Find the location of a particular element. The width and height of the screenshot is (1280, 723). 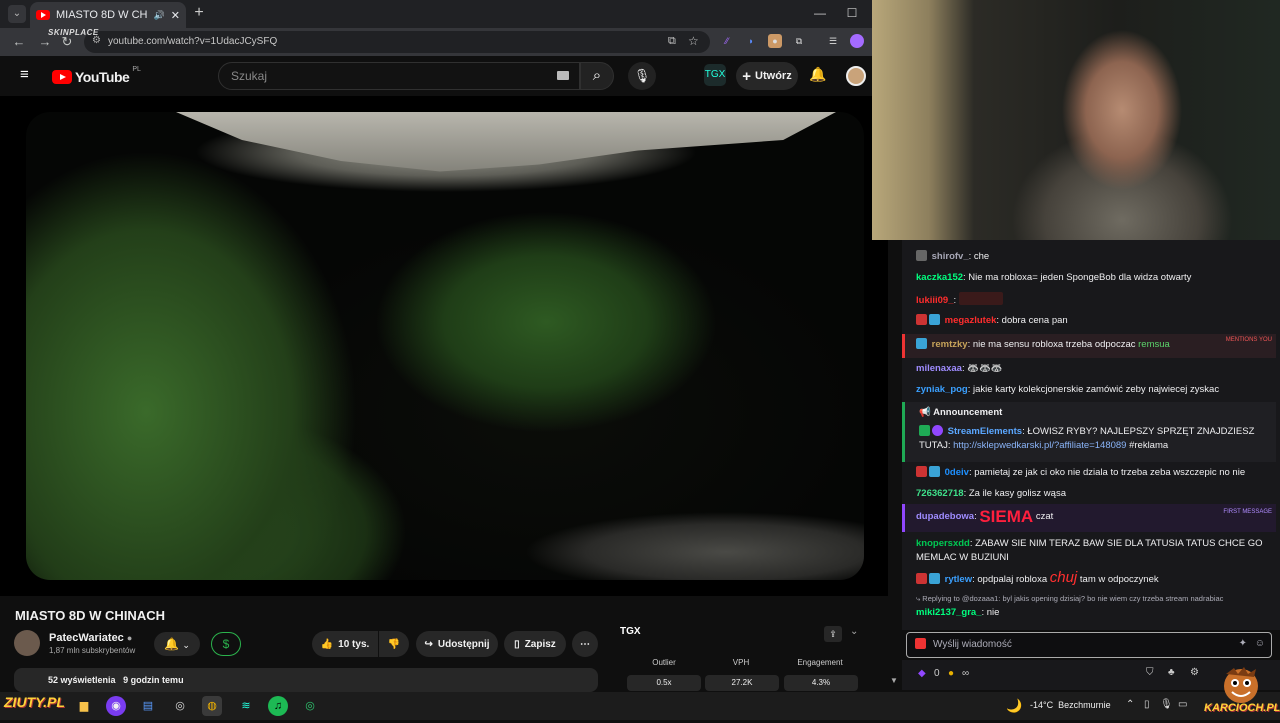

extension-2-icon: ◗ is located at coordinates (751, 41).